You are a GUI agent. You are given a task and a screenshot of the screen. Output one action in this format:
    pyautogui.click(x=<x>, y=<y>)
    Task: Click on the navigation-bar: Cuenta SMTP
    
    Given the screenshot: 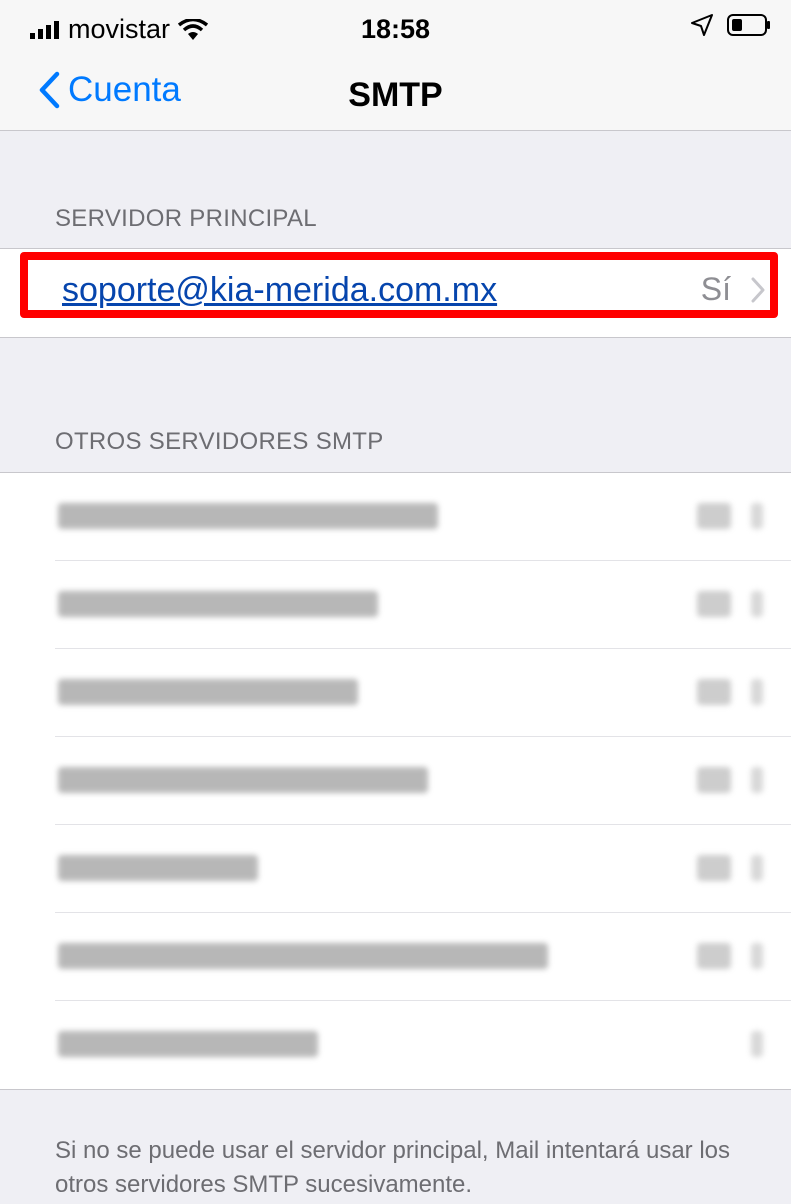 What is the action you would take?
    pyautogui.click(x=395, y=95)
    